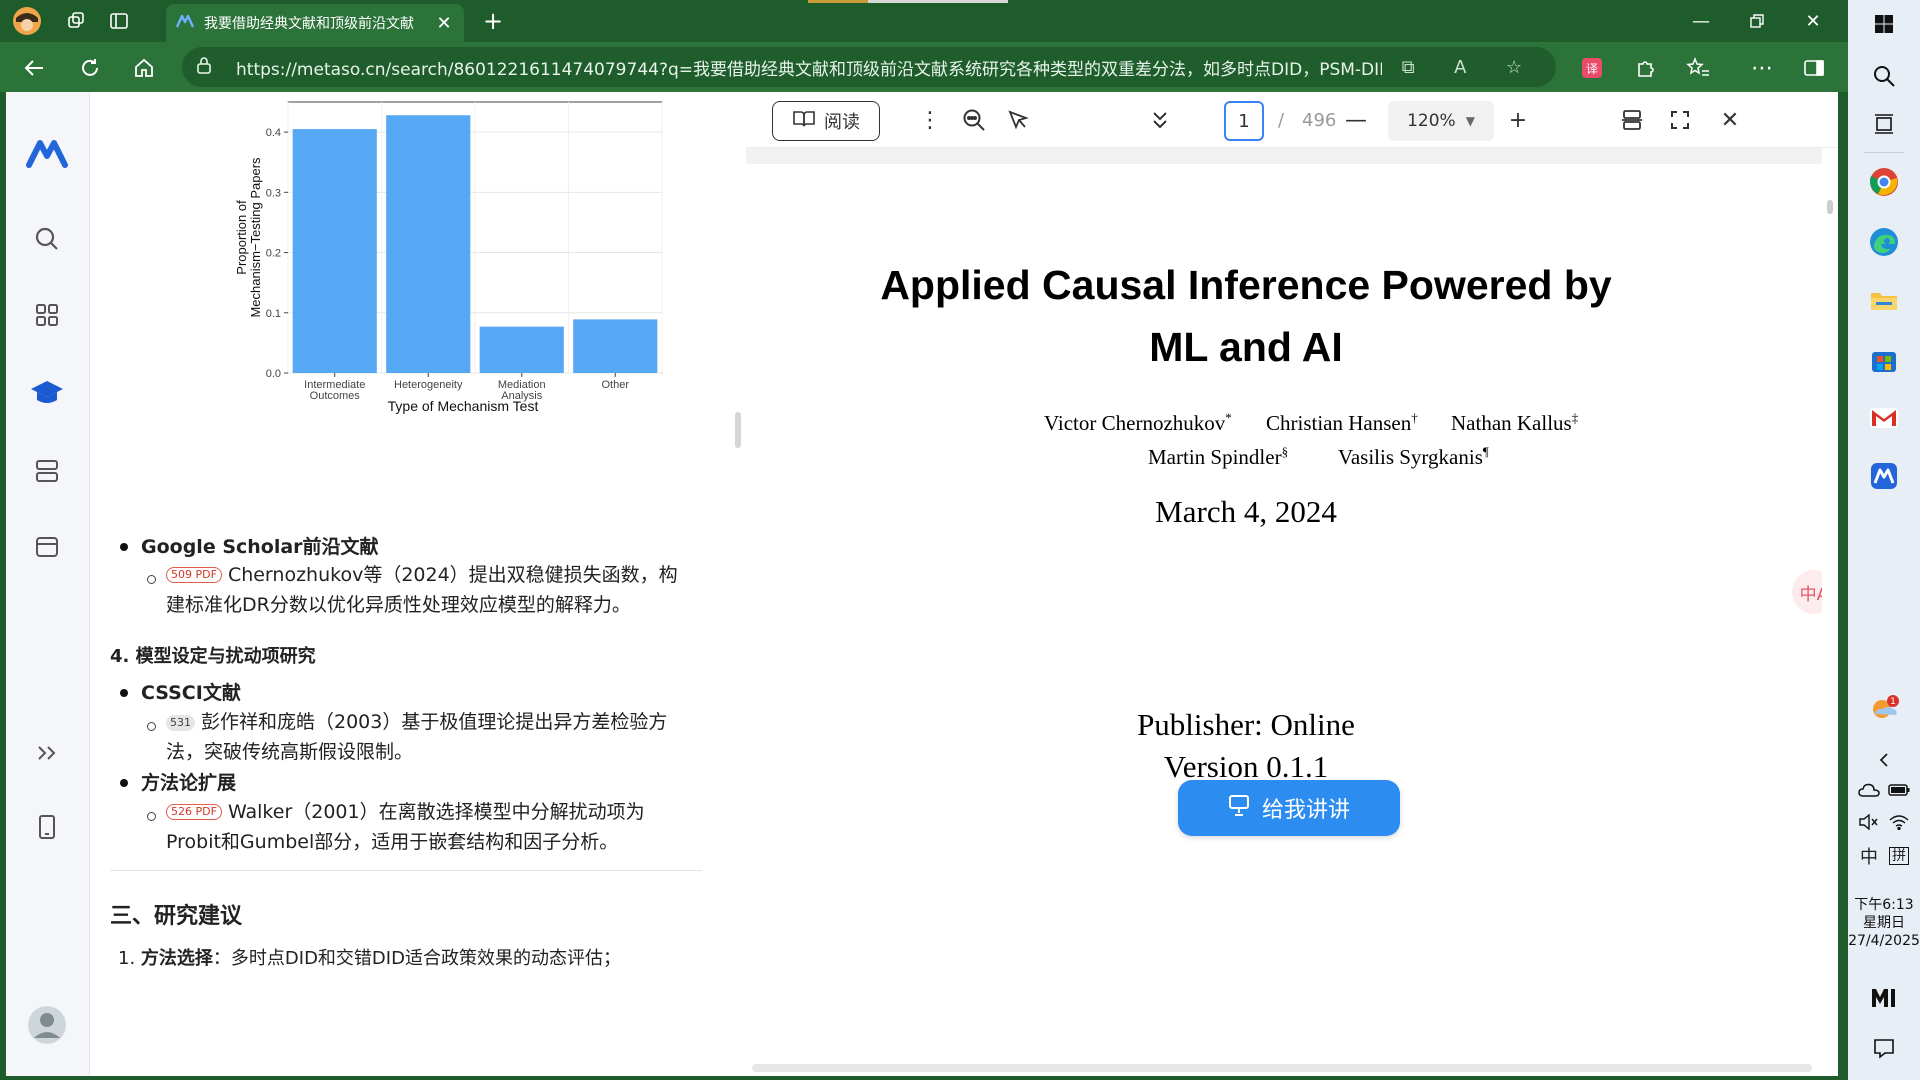 This screenshot has height=1080, width=1920. Describe the element at coordinates (416, 722) in the screenshot. I see `list-item: 531 彭作祥和庞皓（2003）基于极值理论提出异方差检验方` at that location.